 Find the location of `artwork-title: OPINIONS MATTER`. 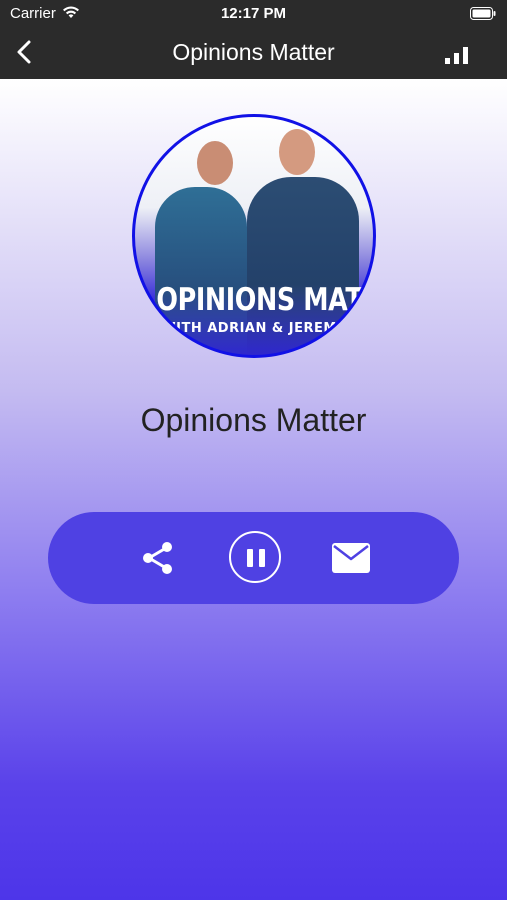

artwork-title: OPINIONS MATTER is located at coordinates (264, 300).